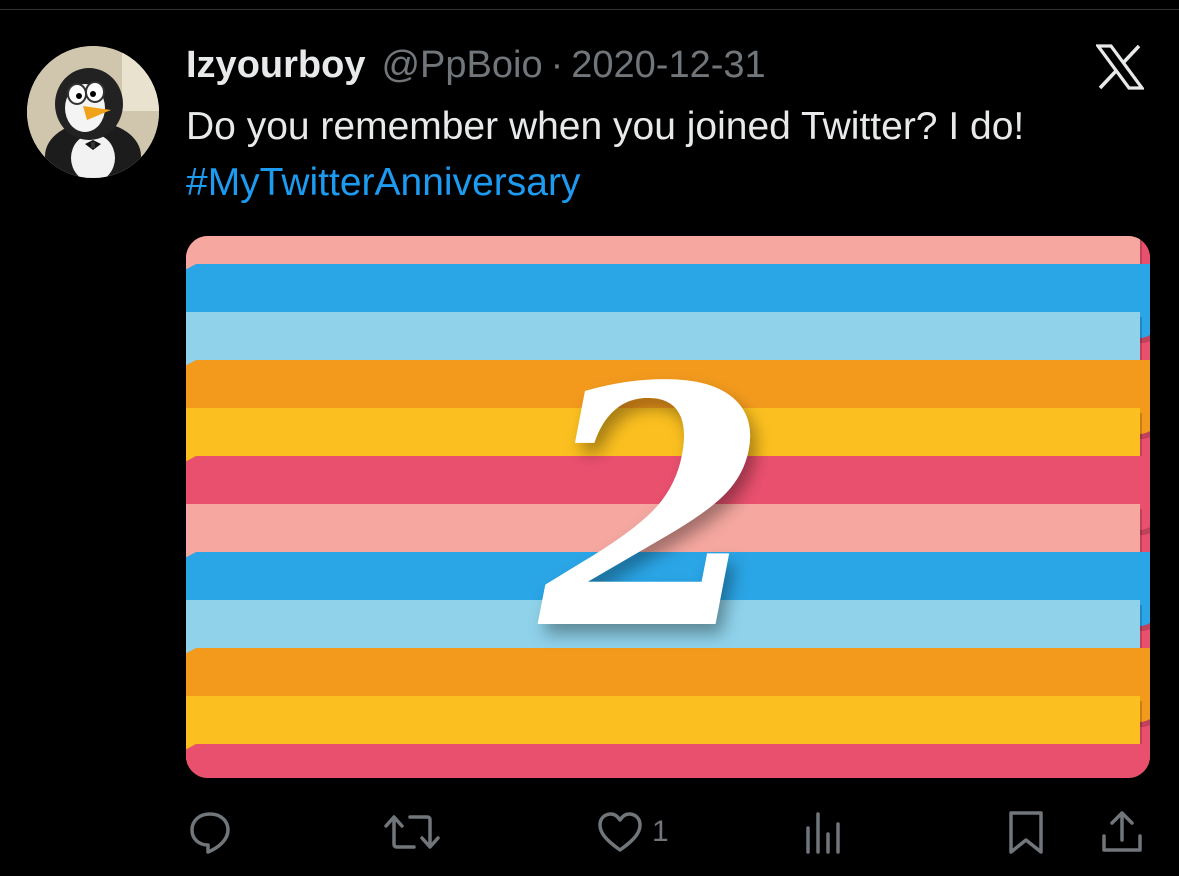  I want to click on author-name: Izyourboy, so click(275, 65).